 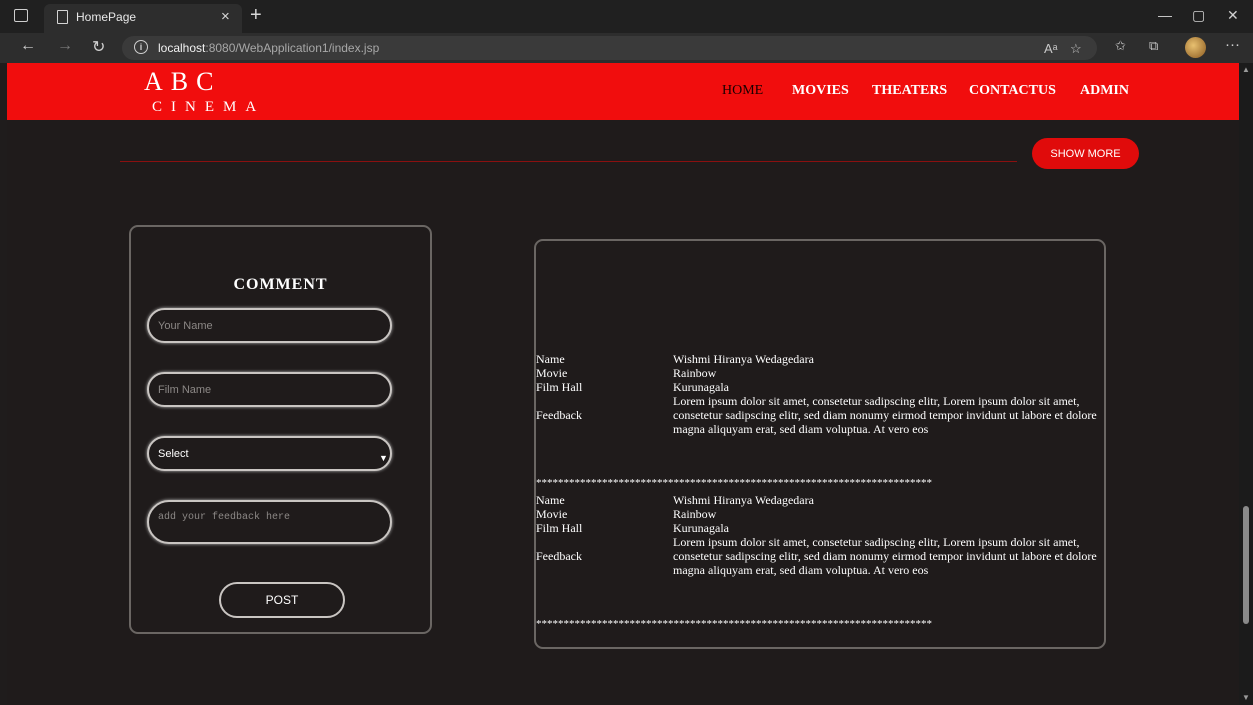 I want to click on show-more-button: SHOW MORE, so click(x=1085, y=153).